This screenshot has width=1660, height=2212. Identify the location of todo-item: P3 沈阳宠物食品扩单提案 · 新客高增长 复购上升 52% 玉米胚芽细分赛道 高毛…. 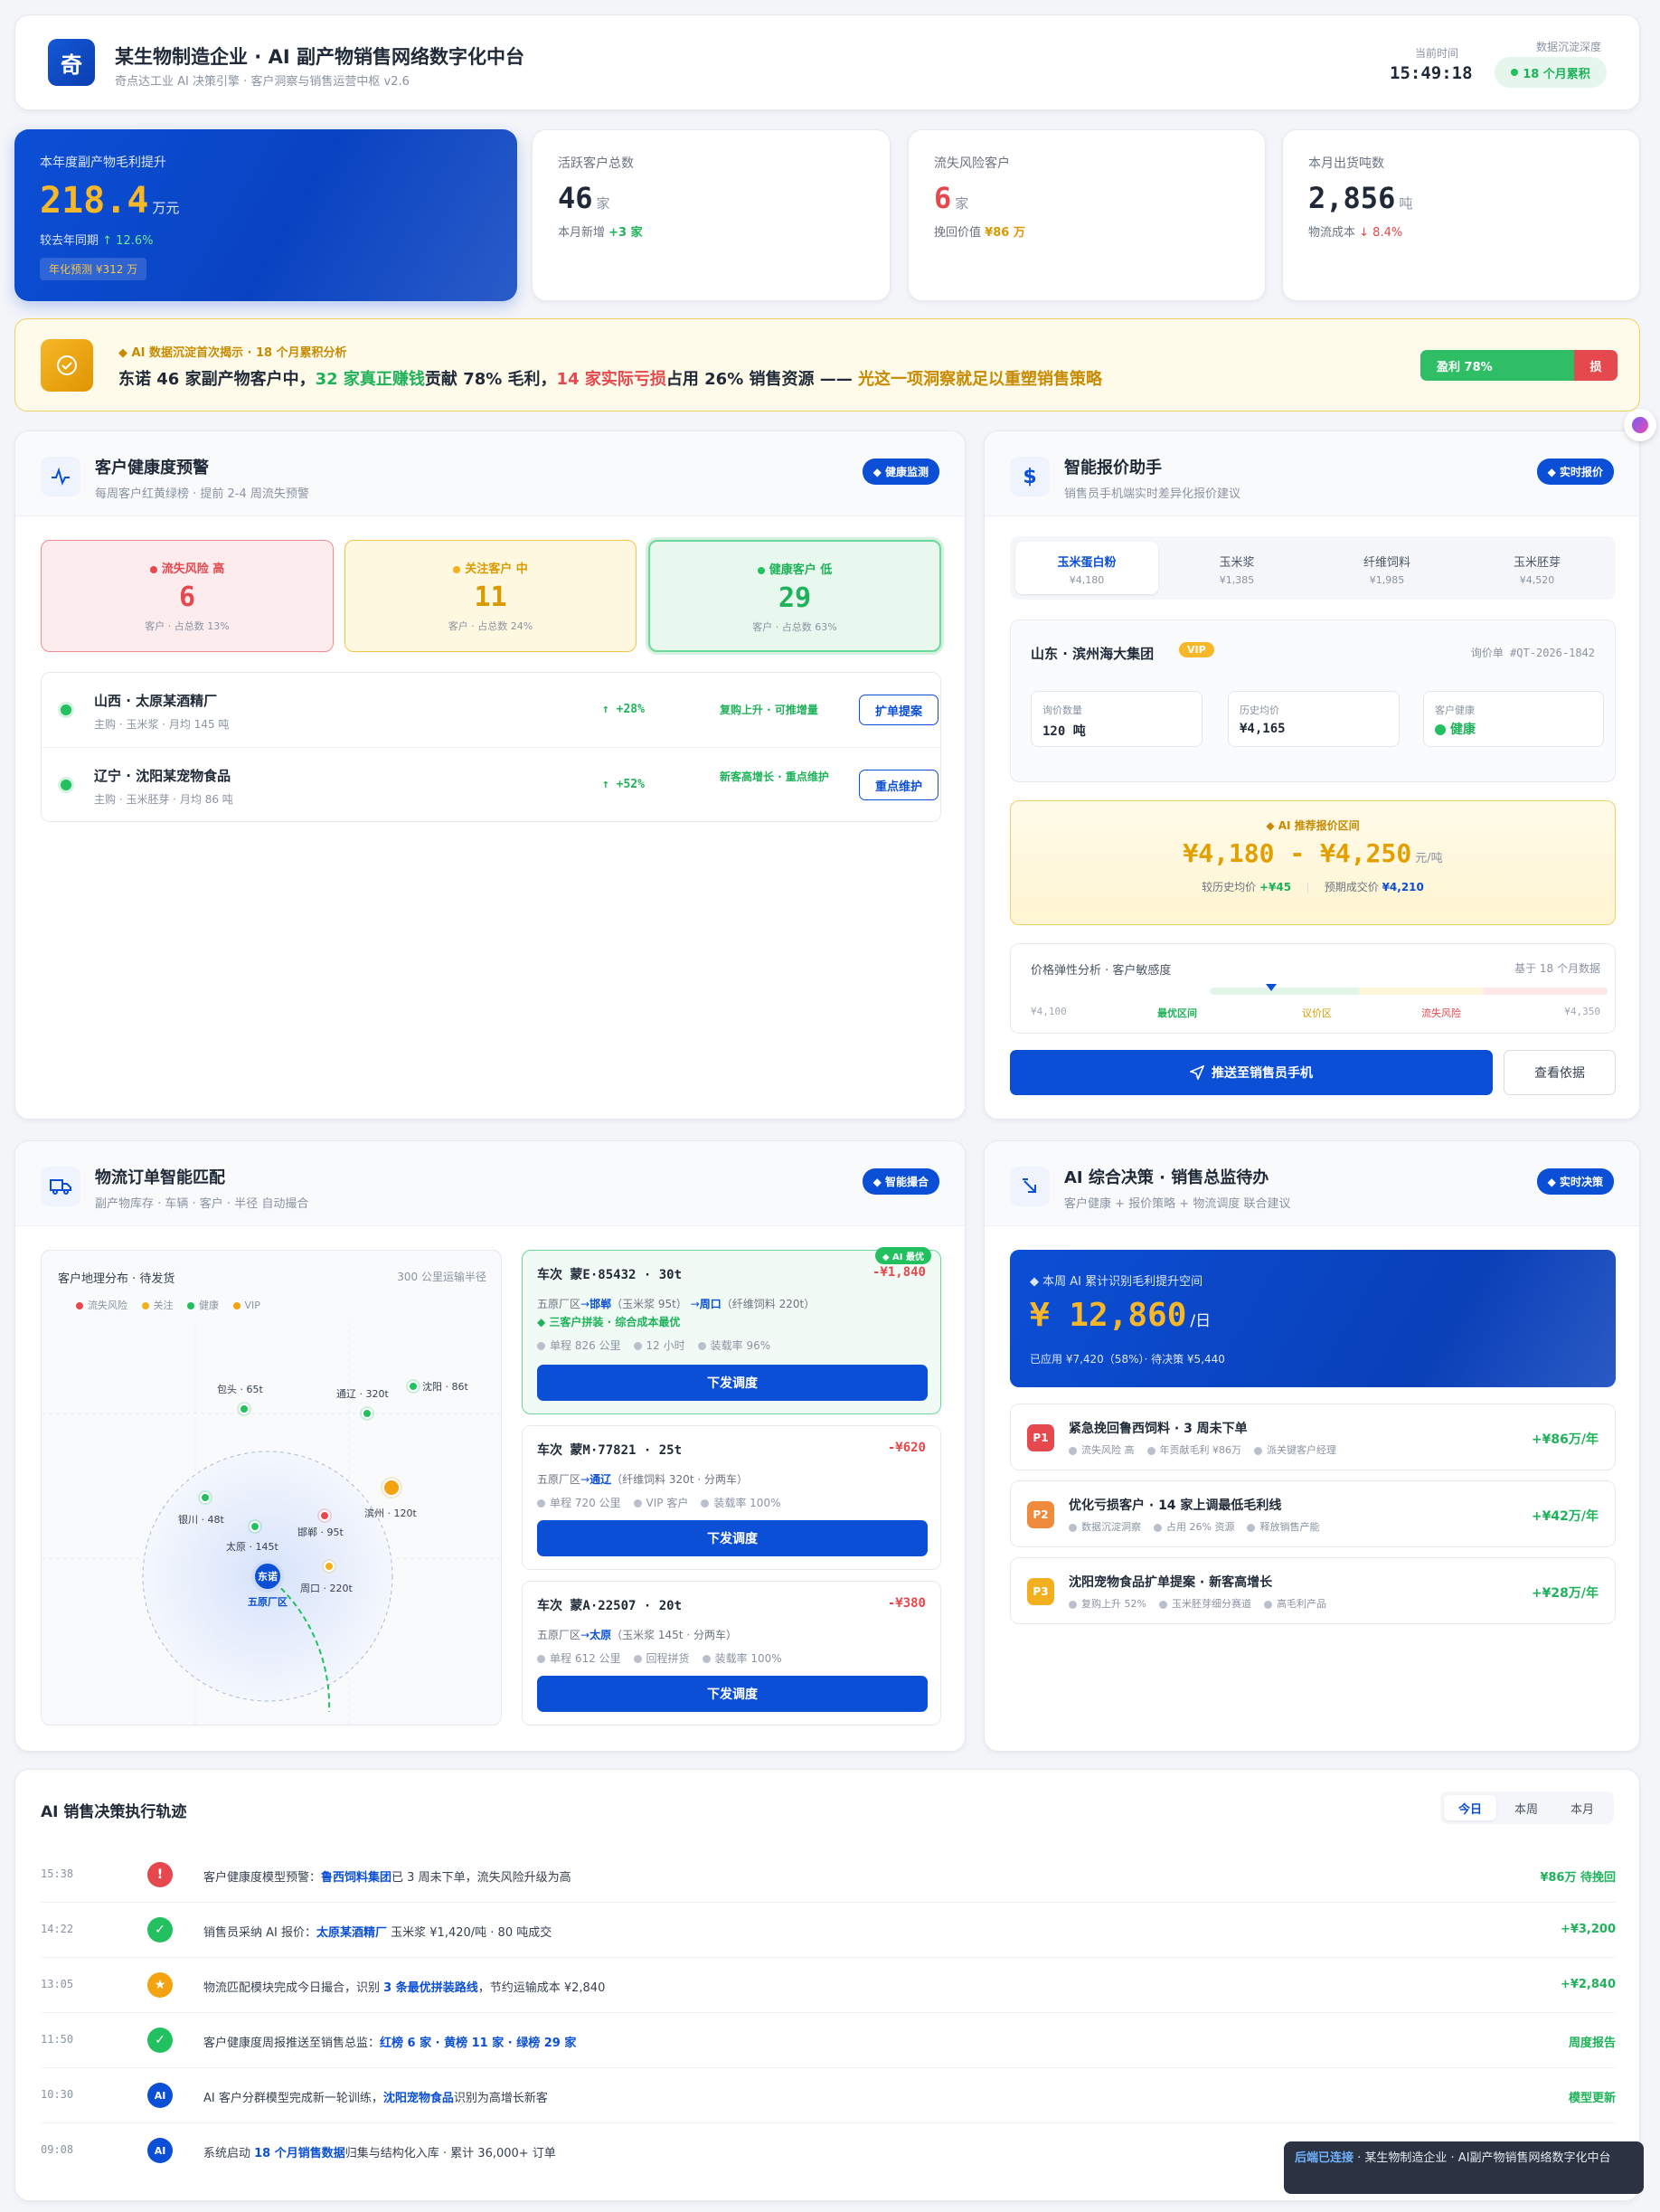
(1313, 1591).